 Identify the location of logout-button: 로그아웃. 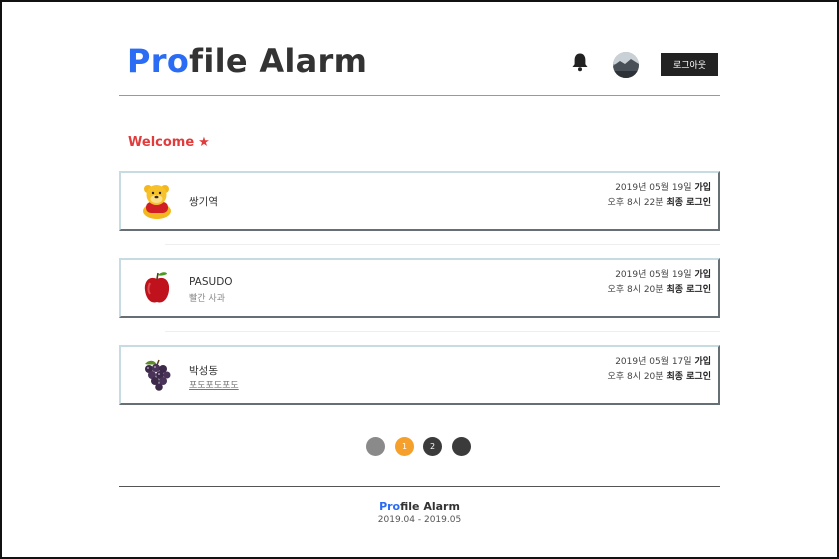
(689, 64).